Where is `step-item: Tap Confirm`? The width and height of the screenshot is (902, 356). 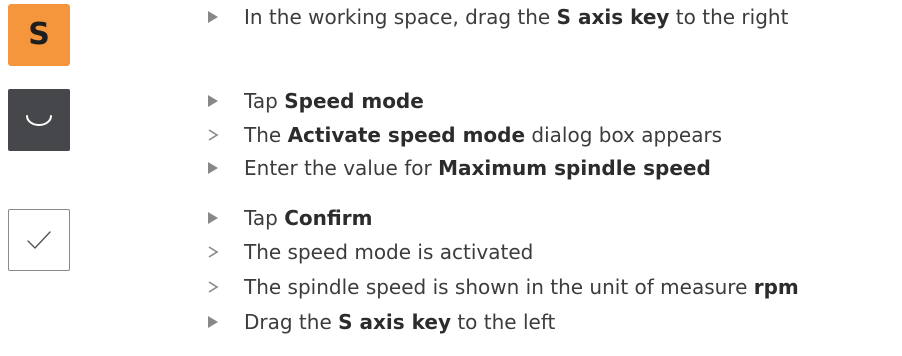 step-item: Tap Confirm is located at coordinates (289, 218).